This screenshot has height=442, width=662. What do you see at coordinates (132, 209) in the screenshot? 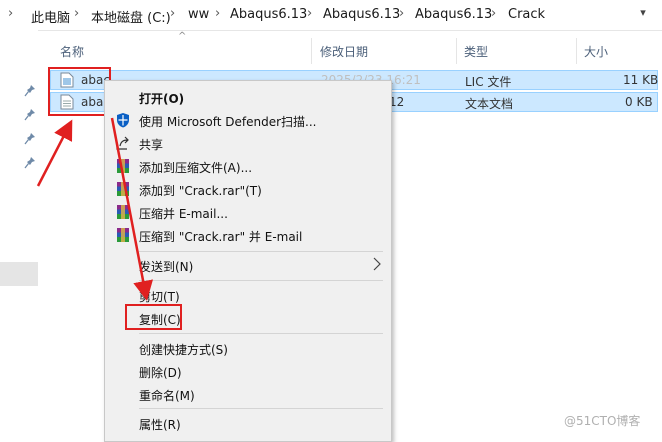
I see `arrow-to-copy` at bounding box center [132, 209].